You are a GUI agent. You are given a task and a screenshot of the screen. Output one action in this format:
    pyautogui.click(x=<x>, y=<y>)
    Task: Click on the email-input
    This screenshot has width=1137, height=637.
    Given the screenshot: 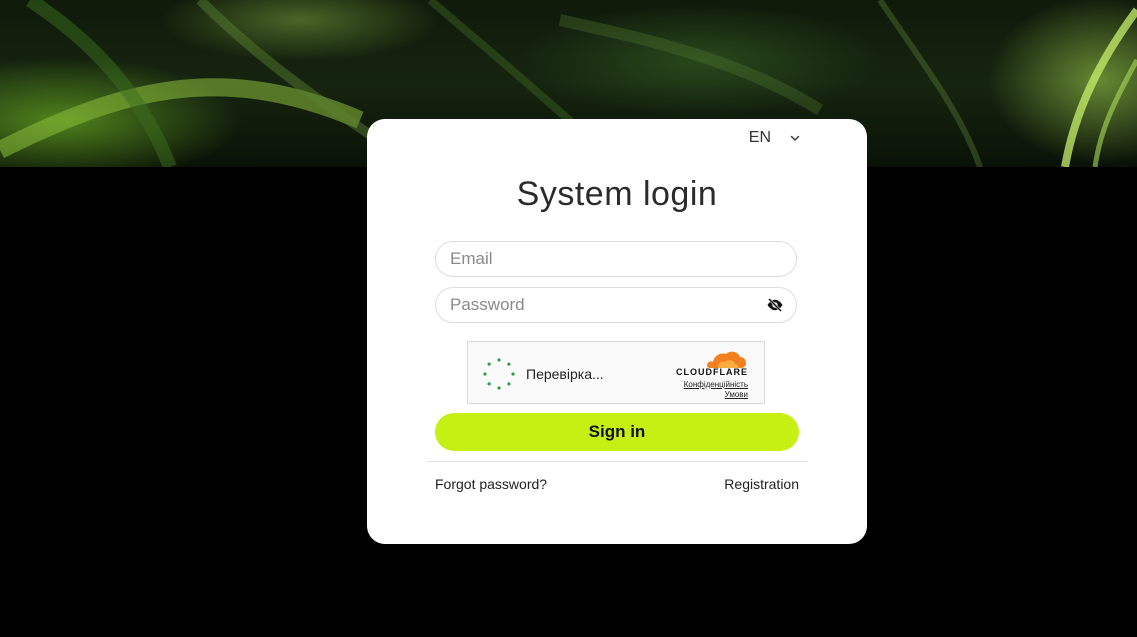 What is the action you would take?
    pyautogui.click(x=616, y=259)
    